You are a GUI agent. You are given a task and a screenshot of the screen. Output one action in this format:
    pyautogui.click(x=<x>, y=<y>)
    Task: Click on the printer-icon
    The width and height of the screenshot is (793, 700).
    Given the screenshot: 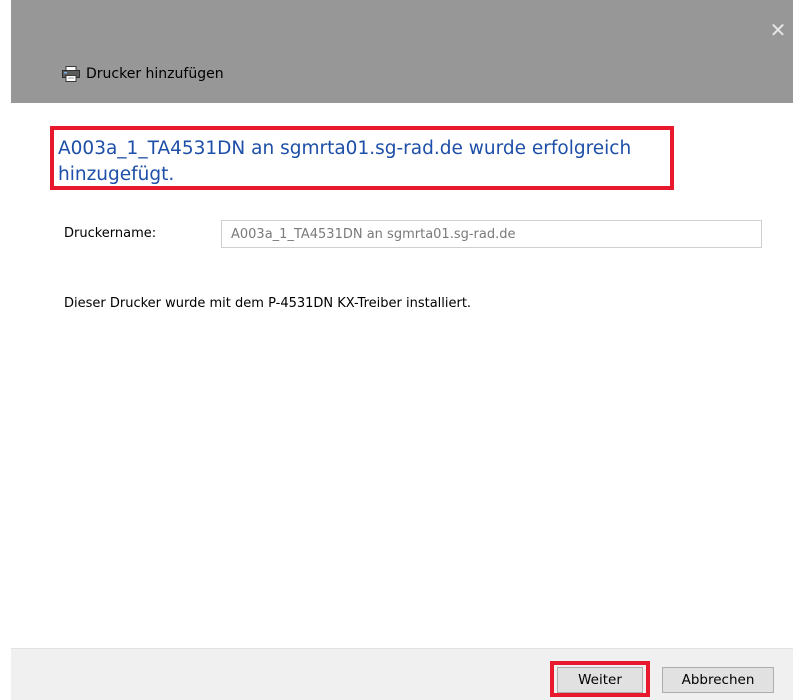 What is the action you would take?
    pyautogui.click(x=71, y=74)
    